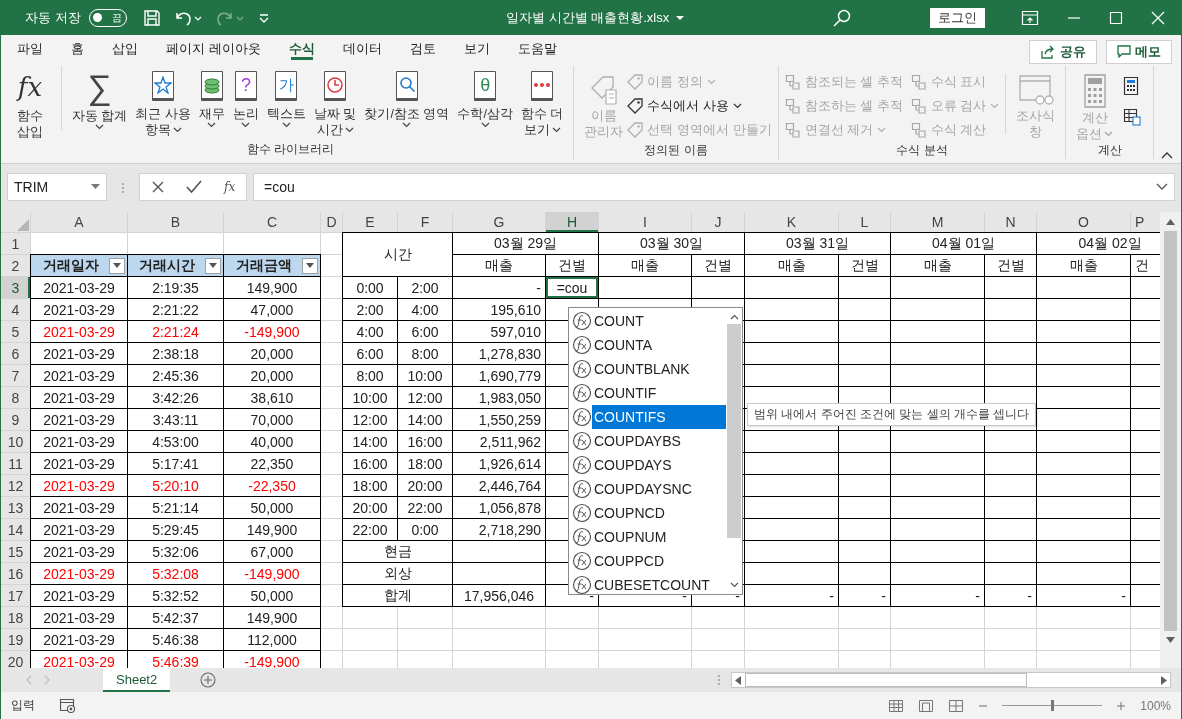 The image size is (1182, 719). I want to click on row-header: 15, so click(15, 551).